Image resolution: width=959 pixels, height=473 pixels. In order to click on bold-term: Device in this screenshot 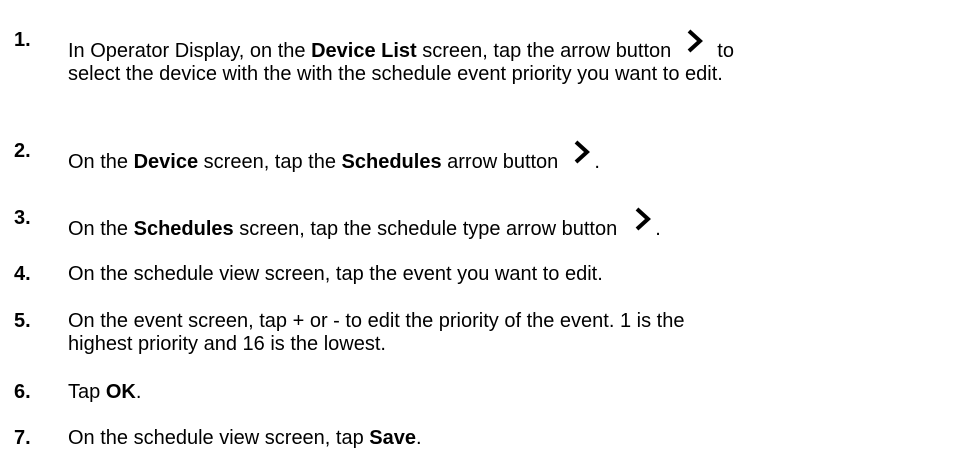, I will do `click(166, 162)`.